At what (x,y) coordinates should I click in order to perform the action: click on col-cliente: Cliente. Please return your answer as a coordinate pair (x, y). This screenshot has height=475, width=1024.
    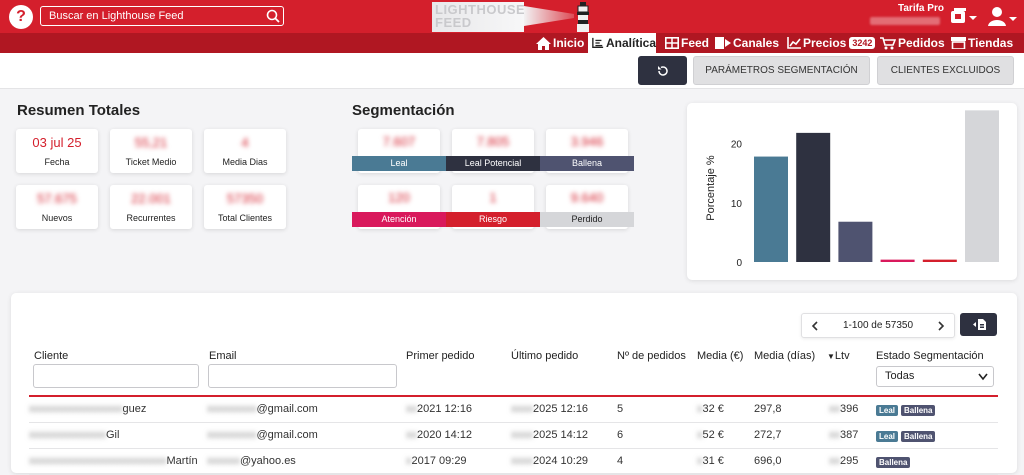
    Looking at the image, I should click on (51, 356).